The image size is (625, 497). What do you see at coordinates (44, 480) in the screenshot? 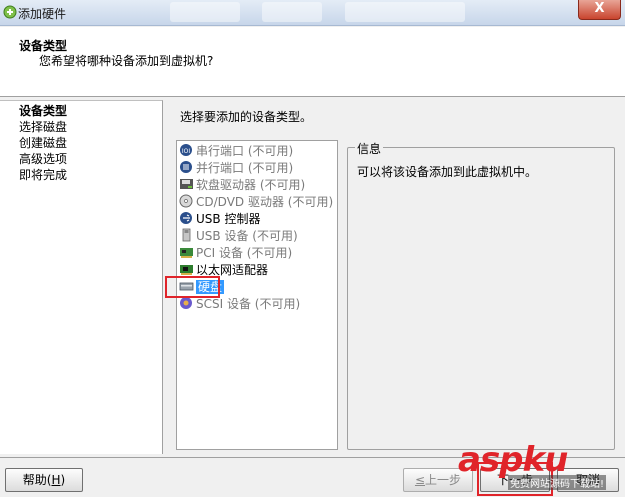
I see `help-button: 帮助(H)` at bounding box center [44, 480].